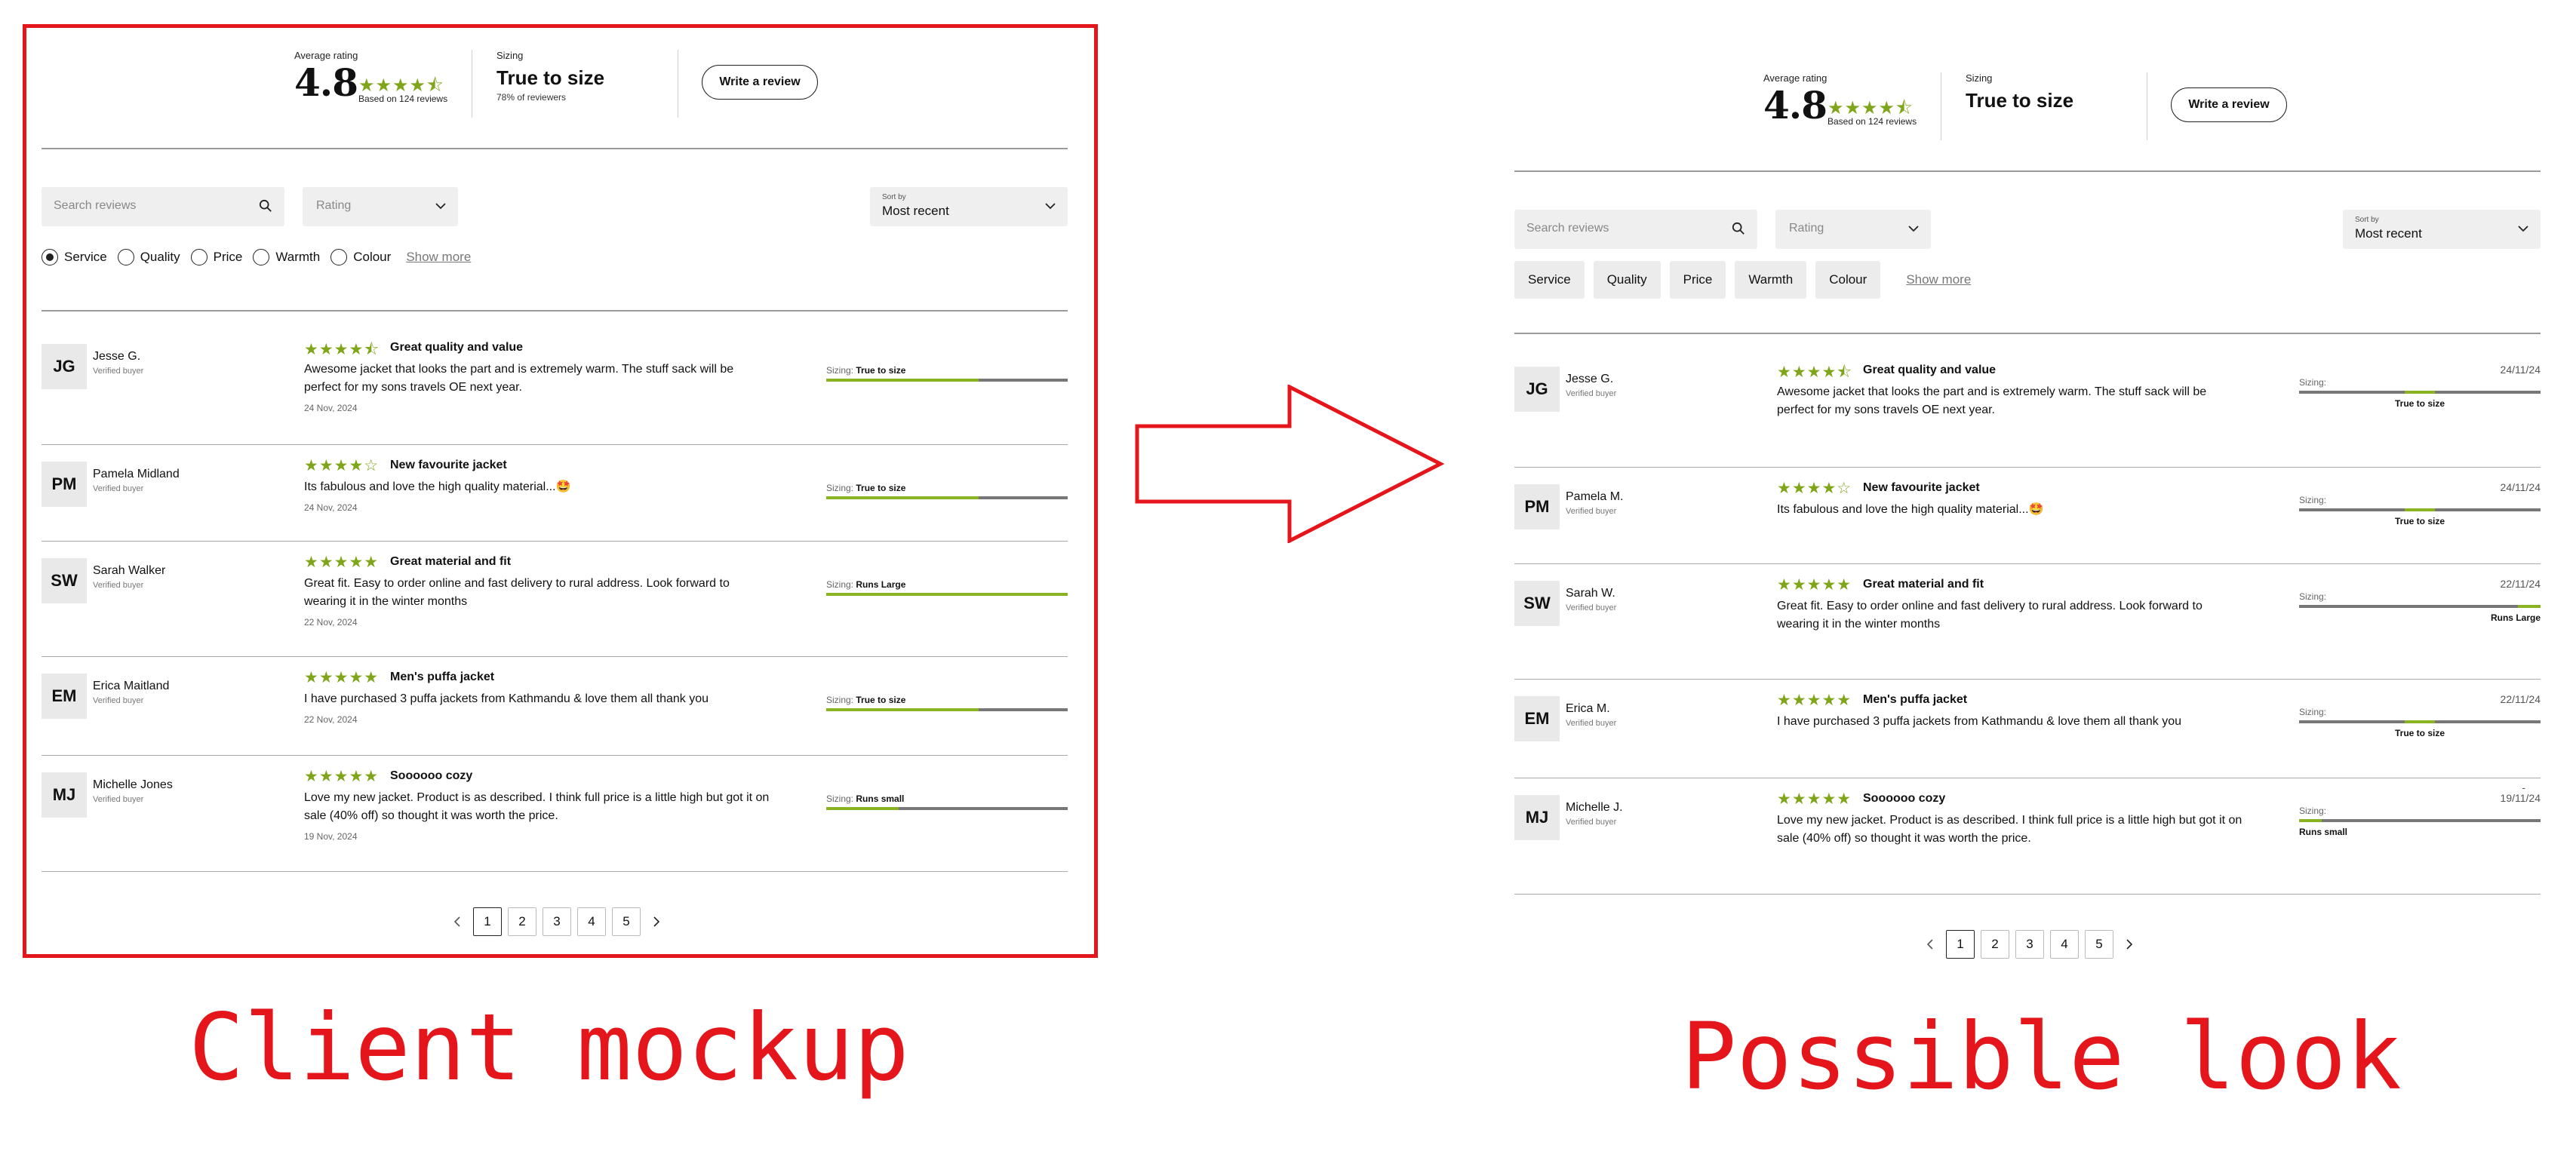  What do you see at coordinates (1549, 280) in the screenshot?
I see `tag-chip-service: Service` at bounding box center [1549, 280].